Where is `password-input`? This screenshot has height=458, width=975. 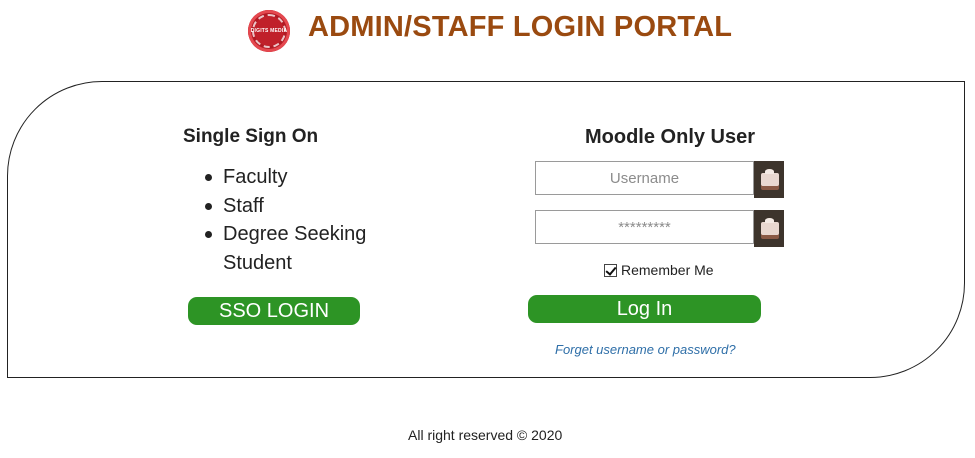
password-input is located at coordinates (644, 227).